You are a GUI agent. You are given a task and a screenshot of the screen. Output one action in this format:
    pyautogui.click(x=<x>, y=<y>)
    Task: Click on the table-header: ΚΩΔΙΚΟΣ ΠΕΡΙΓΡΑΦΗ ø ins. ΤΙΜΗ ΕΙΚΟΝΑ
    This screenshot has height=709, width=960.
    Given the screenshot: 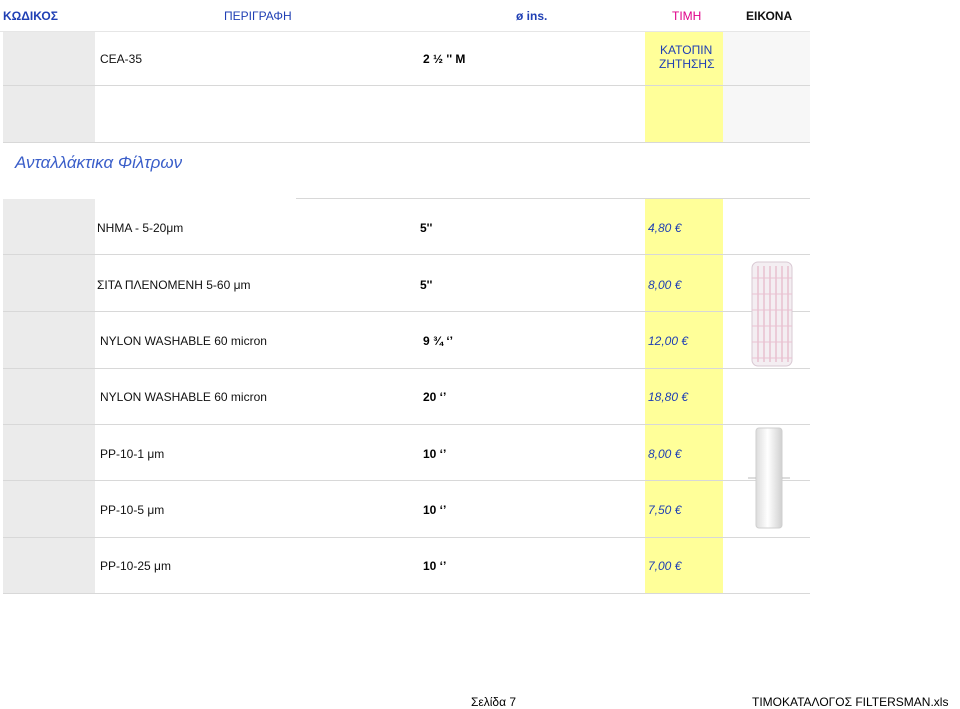 What is the action you would take?
    pyautogui.click(x=405, y=16)
    